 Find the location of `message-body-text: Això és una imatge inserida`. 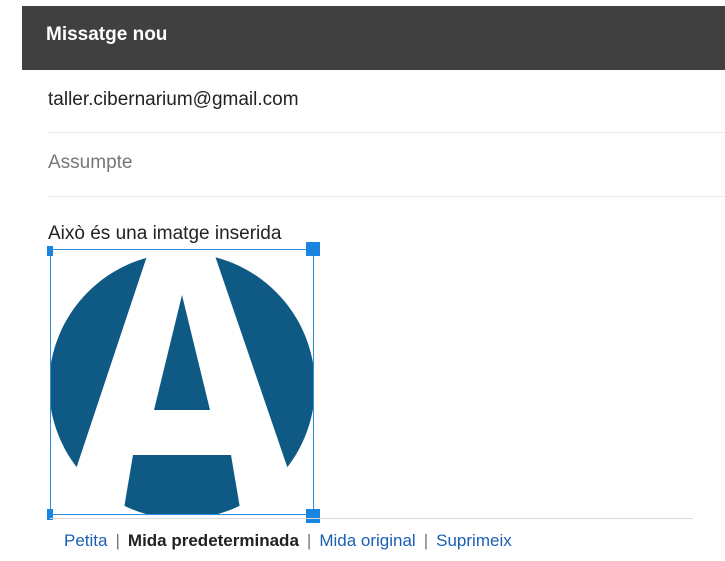

message-body-text: Això és una imatge inserida is located at coordinates (164, 234).